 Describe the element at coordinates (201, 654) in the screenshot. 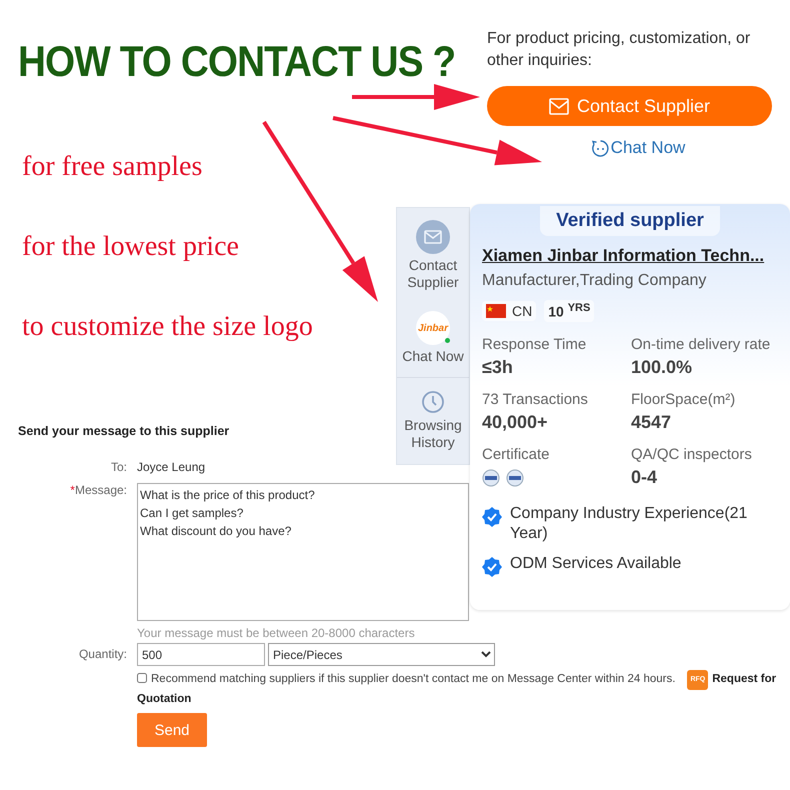

I see `quantity-field: 500` at that location.